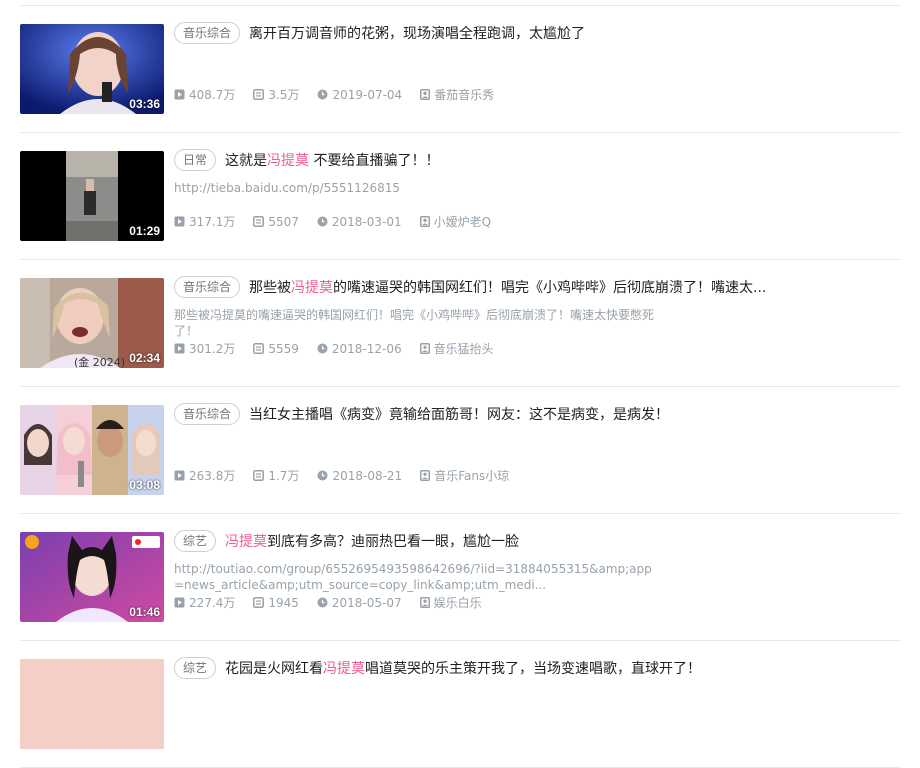 The image size is (920, 768). I want to click on video-meta: 227.4万 1945 2018-05-07 娱乐白乐, so click(337, 602).